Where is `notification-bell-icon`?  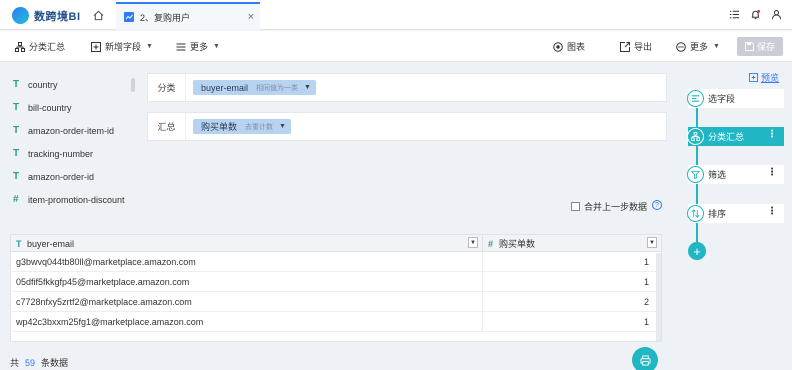 notification-bell-icon is located at coordinates (755, 14).